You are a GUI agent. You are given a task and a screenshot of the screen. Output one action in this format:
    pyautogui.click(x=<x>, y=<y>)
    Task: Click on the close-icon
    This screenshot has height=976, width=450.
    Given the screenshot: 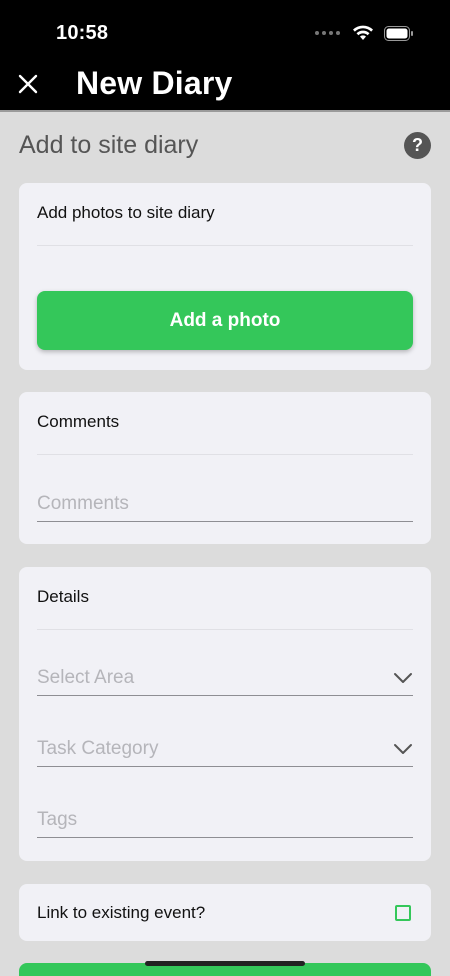 What is the action you would take?
    pyautogui.click(x=28, y=84)
    